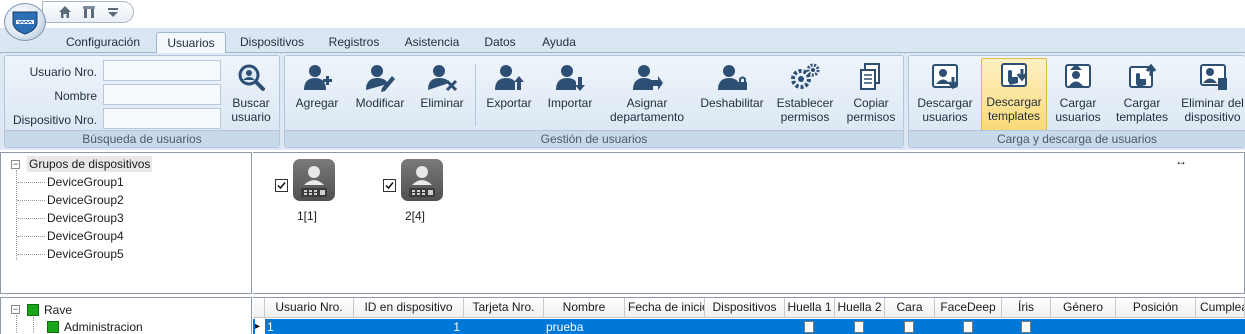 The width and height of the screenshot is (1245, 334). What do you see at coordinates (1212, 95) in the screenshot?
I see `delete-from-device-button: Eliminar del dispositivo` at bounding box center [1212, 95].